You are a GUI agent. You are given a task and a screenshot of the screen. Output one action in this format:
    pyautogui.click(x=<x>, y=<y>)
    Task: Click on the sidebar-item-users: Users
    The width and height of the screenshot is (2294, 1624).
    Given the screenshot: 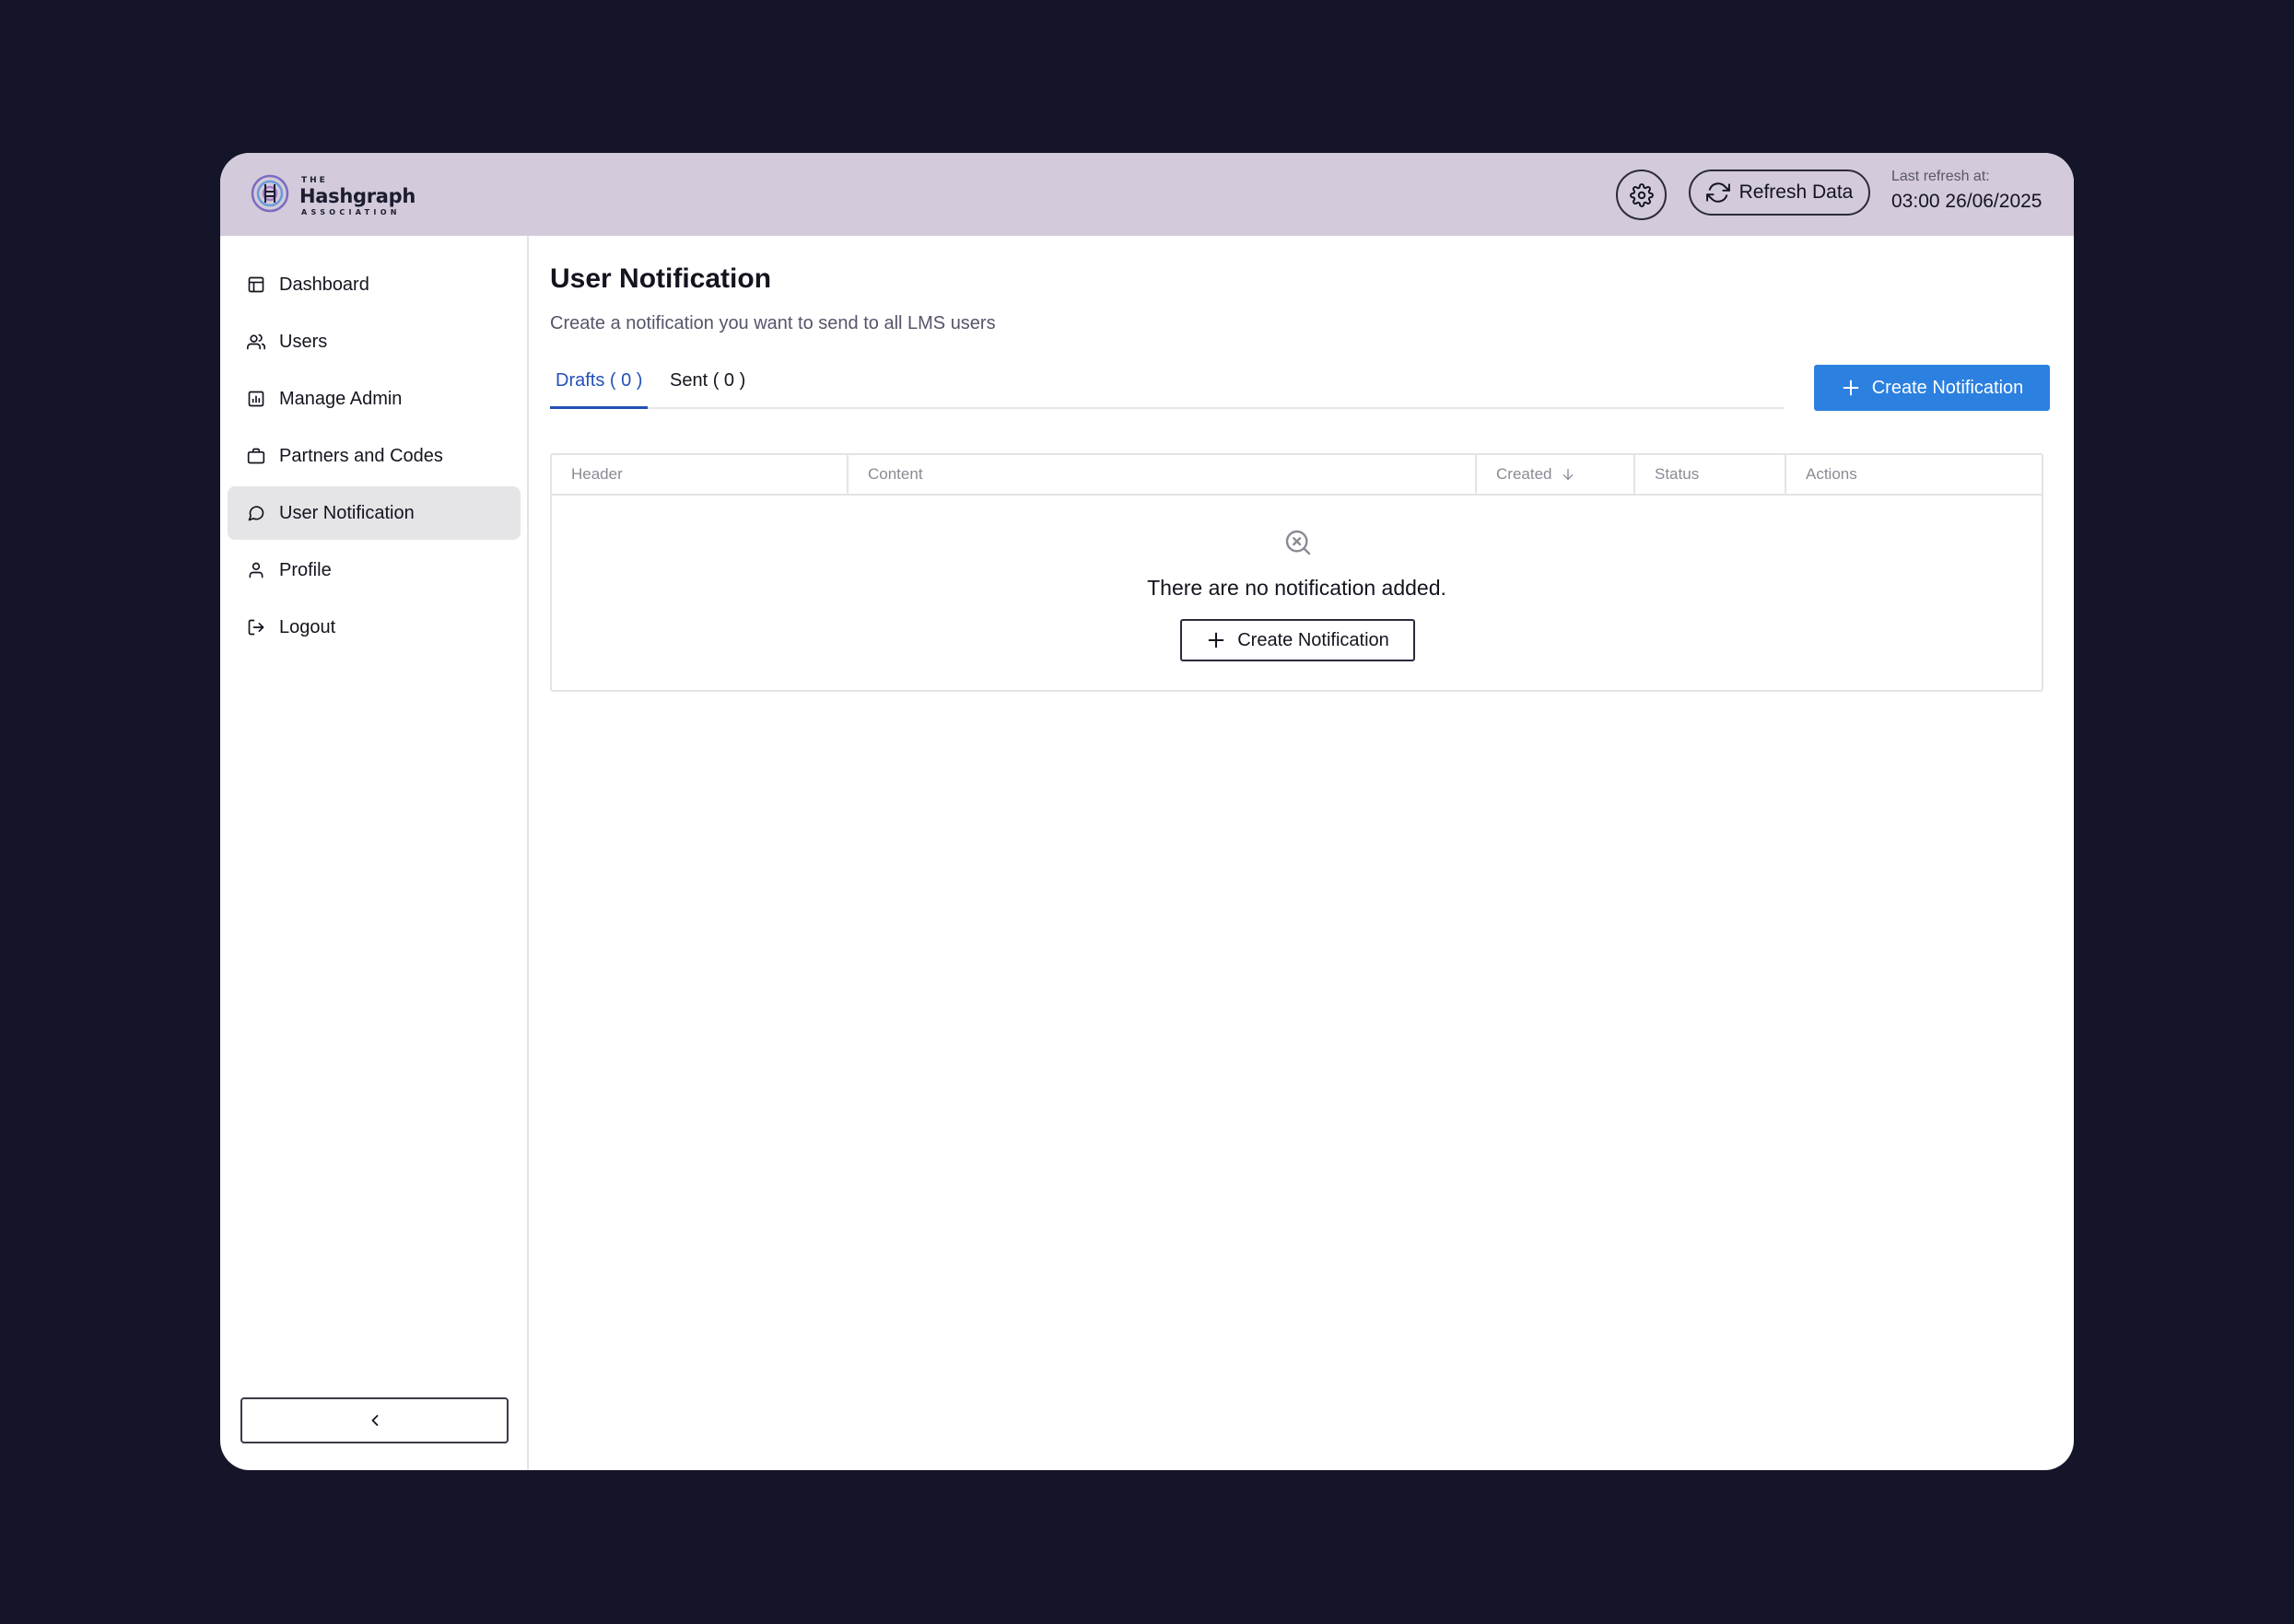 What is the action you would take?
    pyautogui.click(x=374, y=342)
    